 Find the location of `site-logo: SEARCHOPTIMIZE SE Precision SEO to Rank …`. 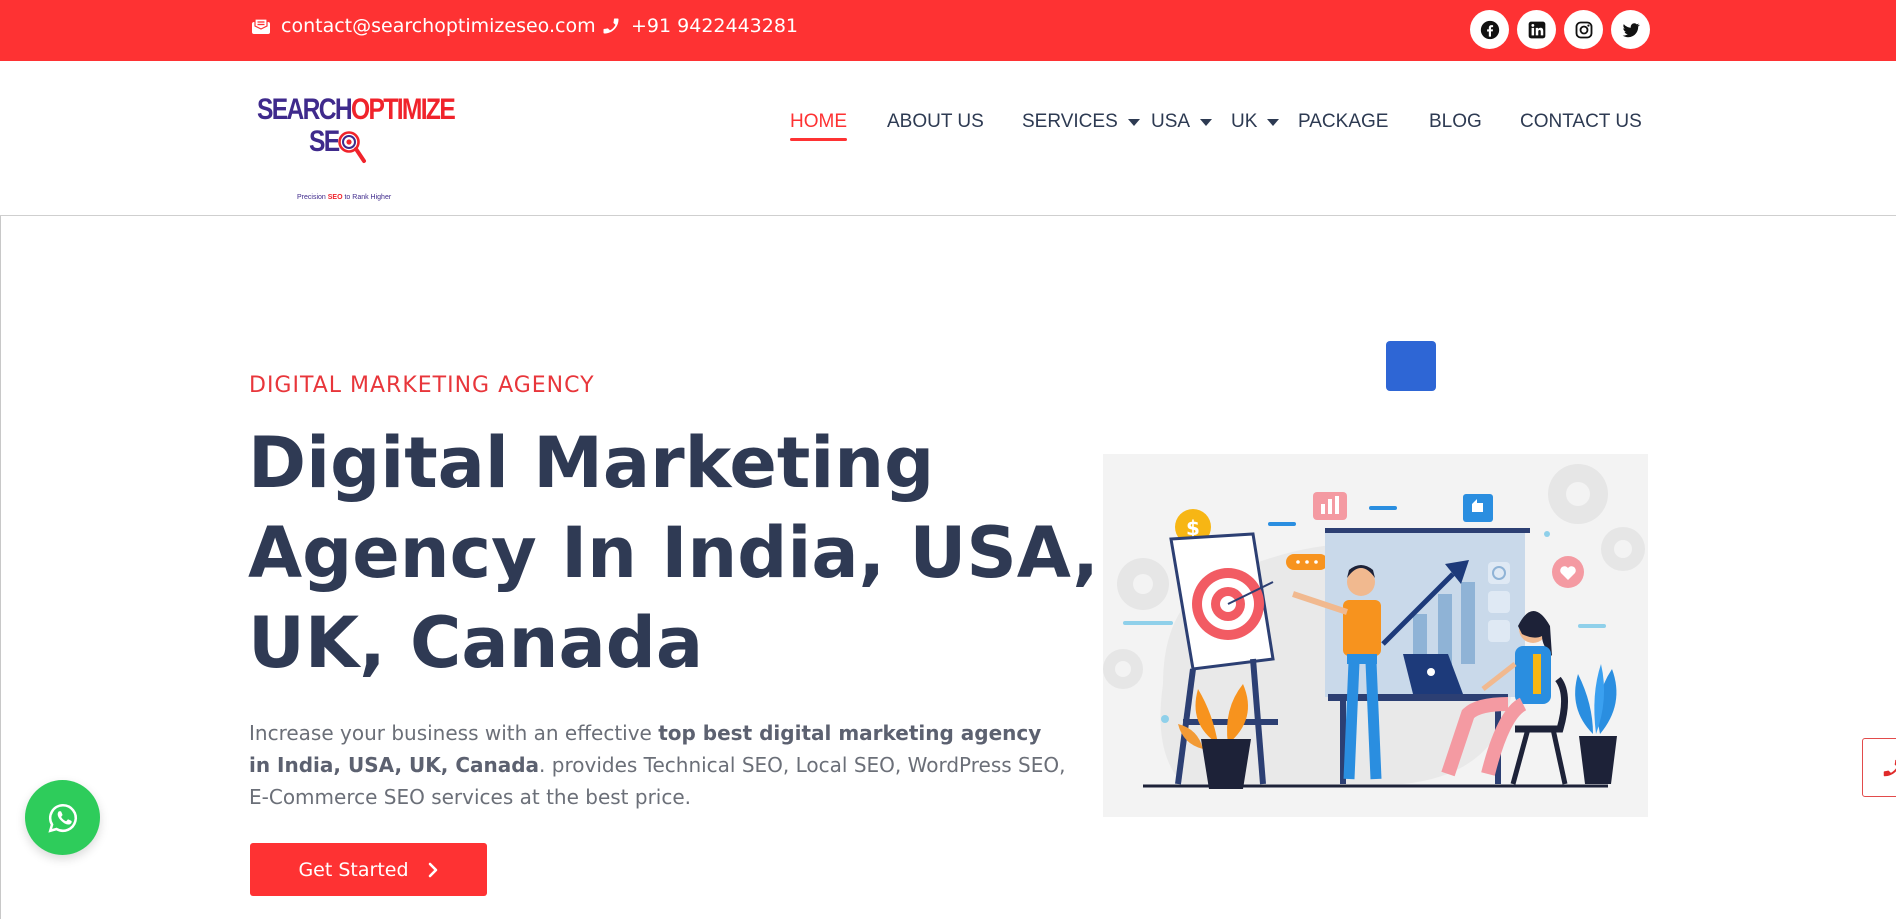

site-logo: SEARCHOPTIMIZE SE Precision SEO to Rank … is located at coordinates (355, 145).